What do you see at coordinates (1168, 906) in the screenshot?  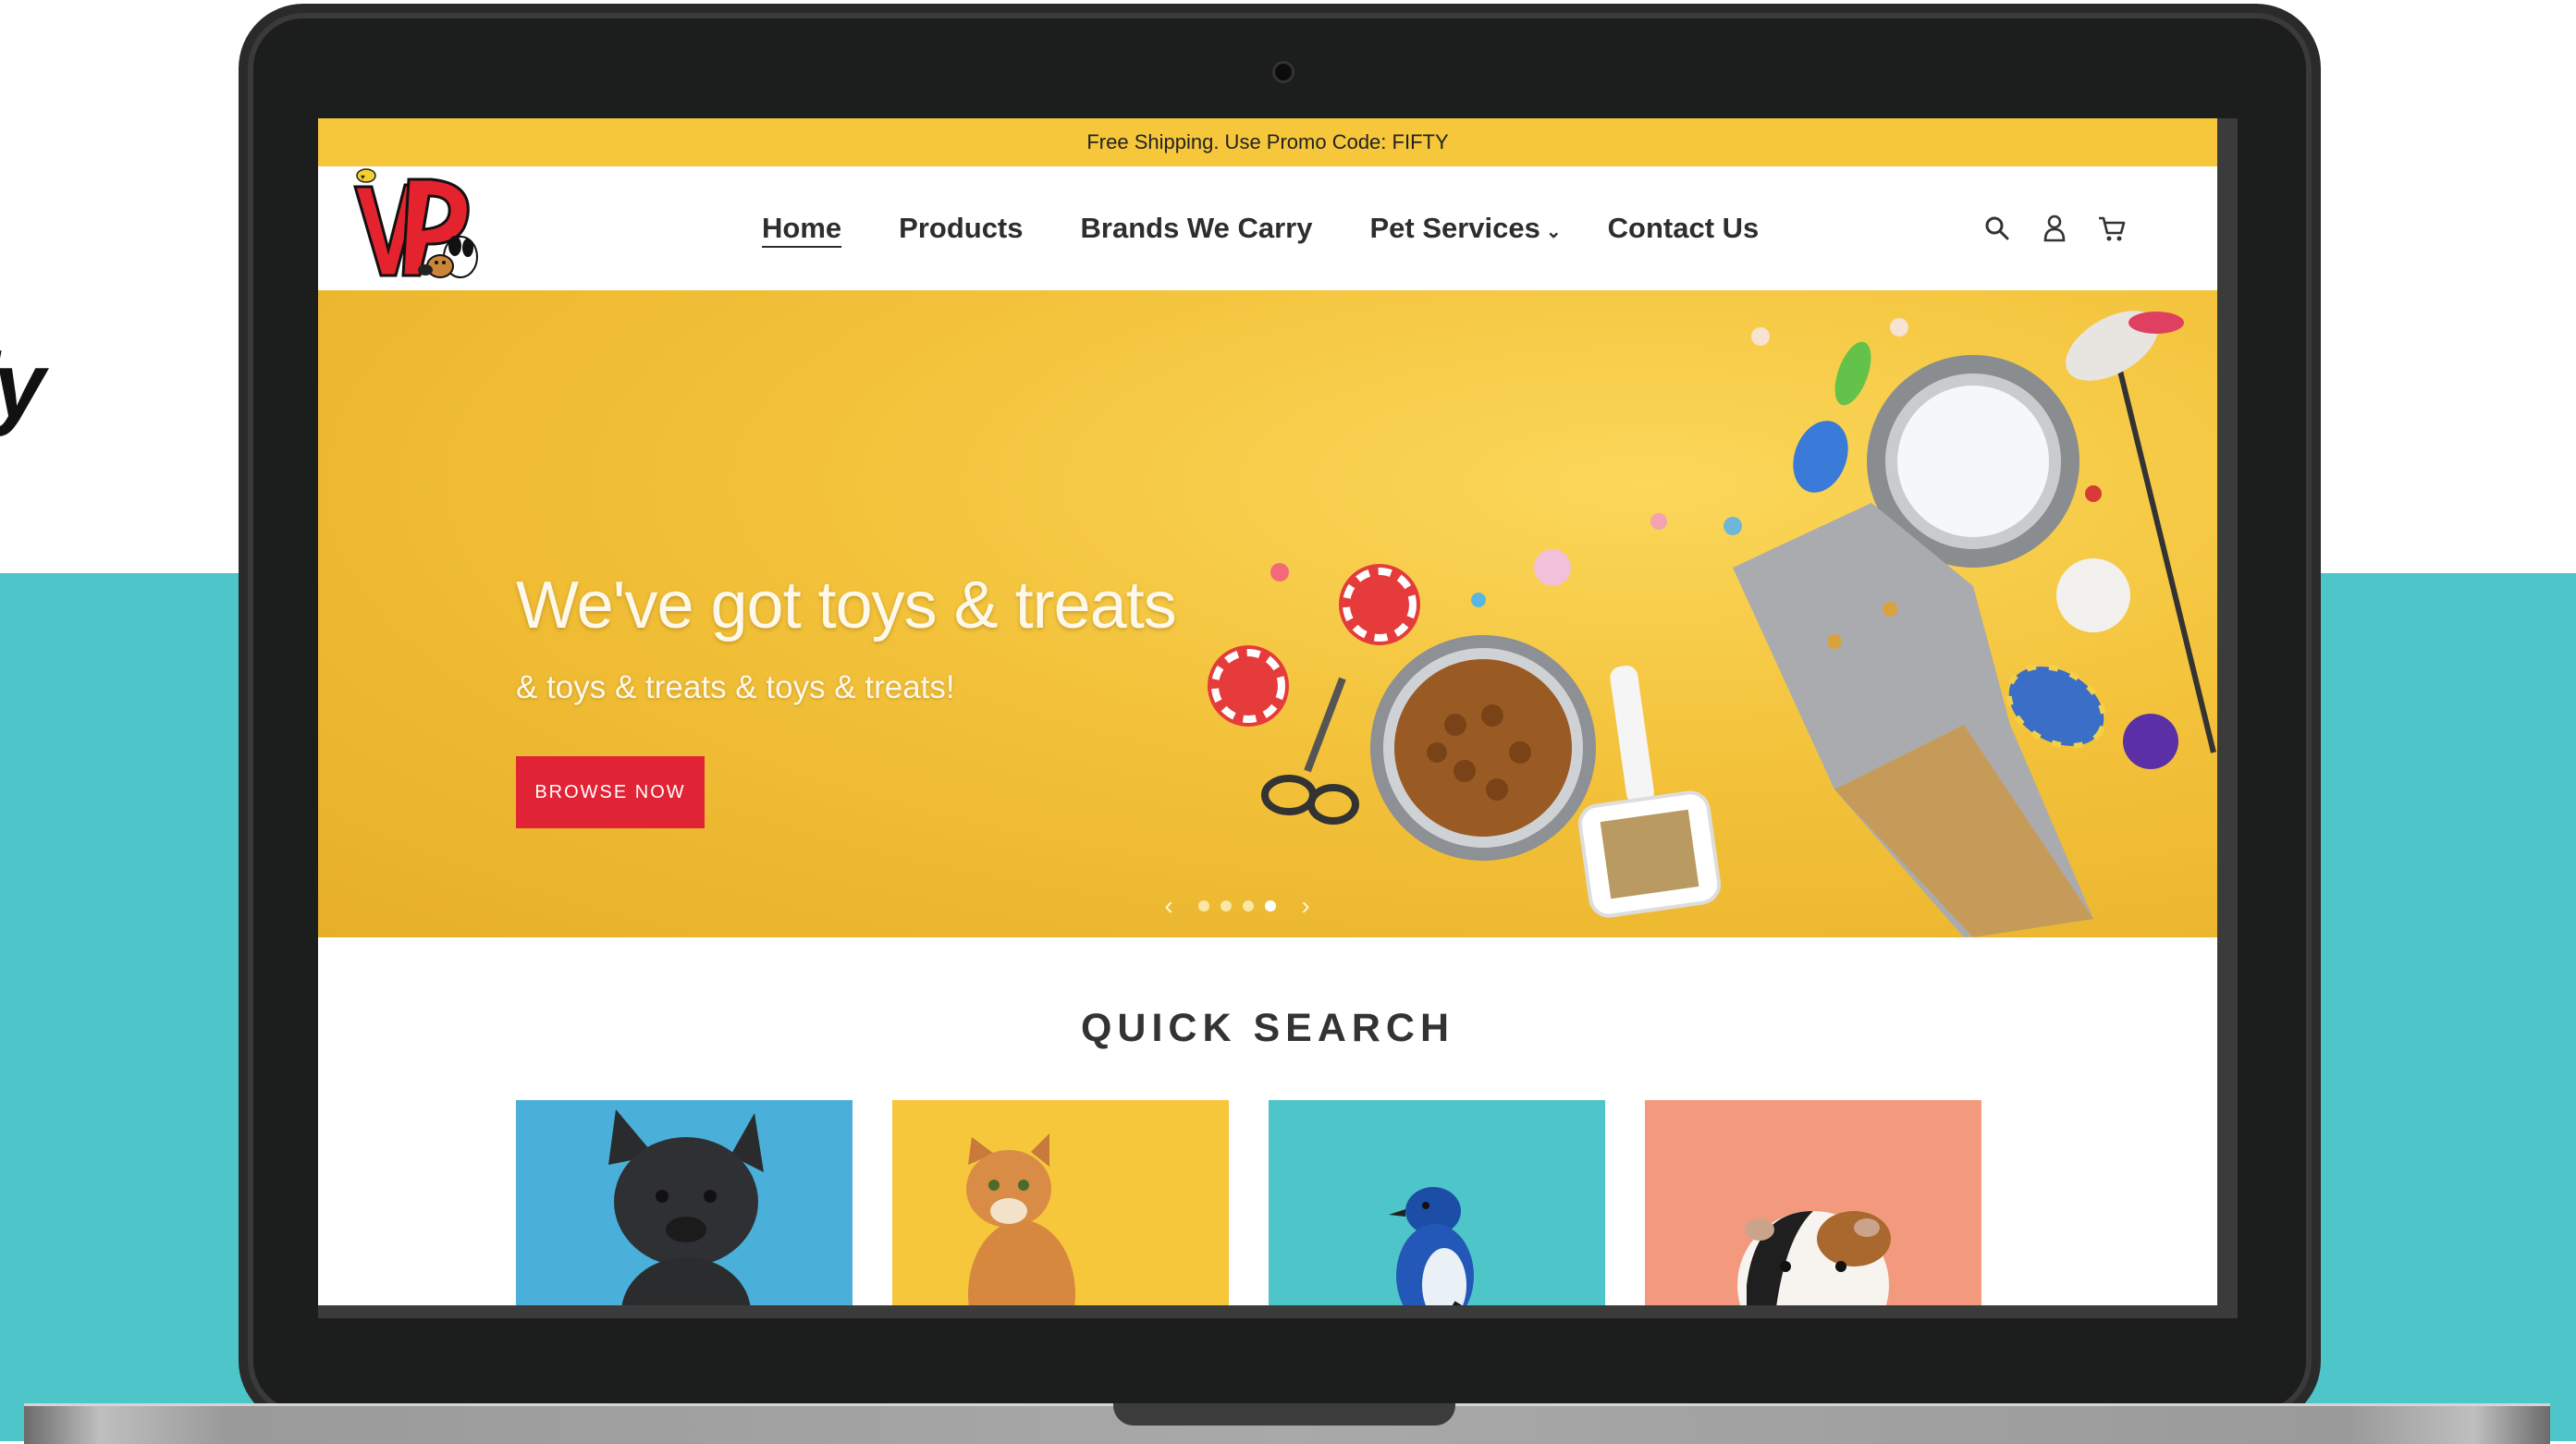 I see `slider-prev-icon: ‹` at bounding box center [1168, 906].